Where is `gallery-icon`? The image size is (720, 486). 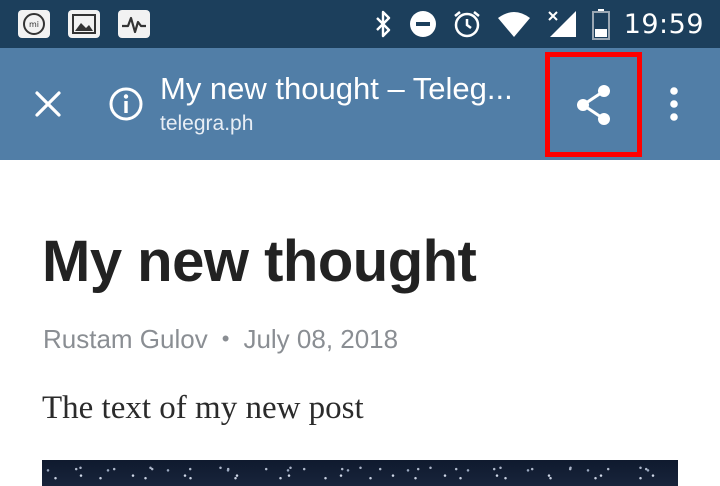 gallery-icon is located at coordinates (84, 24).